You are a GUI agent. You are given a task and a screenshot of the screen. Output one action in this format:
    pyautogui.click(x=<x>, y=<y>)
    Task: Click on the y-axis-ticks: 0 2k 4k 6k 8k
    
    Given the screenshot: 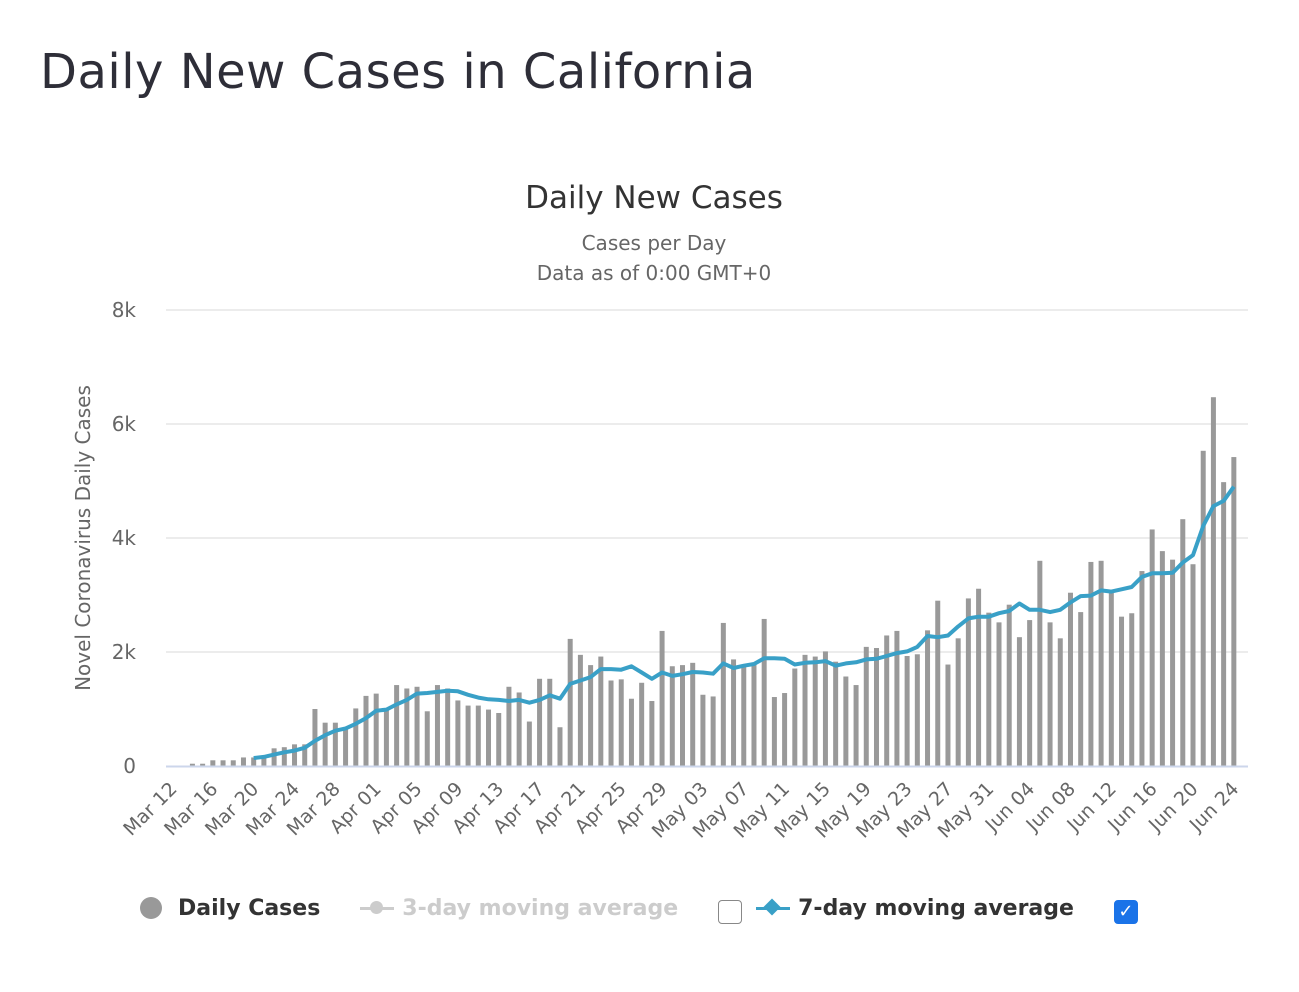 What is the action you would take?
    pyautogui.click(x=124, y=538)
    